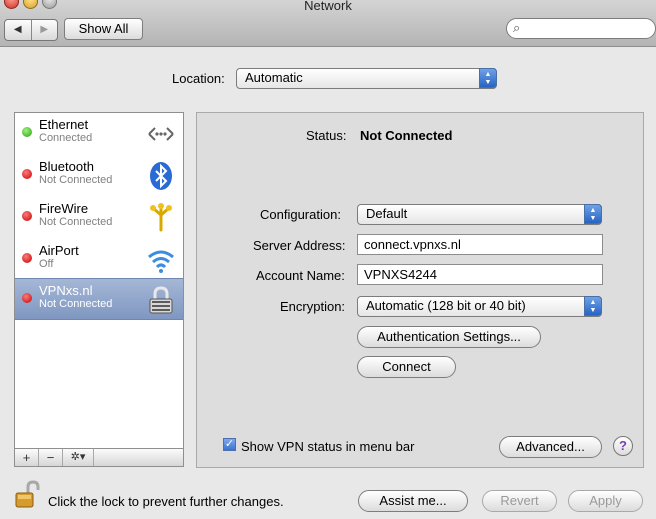 The image size is (656, 519). I want to click on service-item-airport: AirPort Off, so click(99, 260).